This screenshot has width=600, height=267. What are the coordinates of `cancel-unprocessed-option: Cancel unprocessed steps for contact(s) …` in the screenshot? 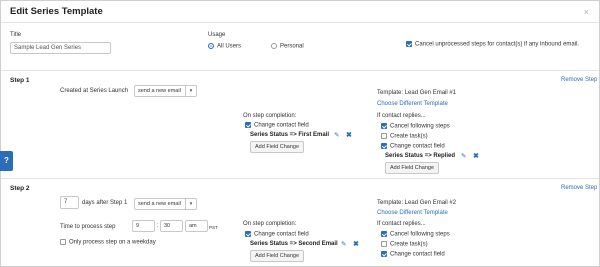 It's located at (492, 44).